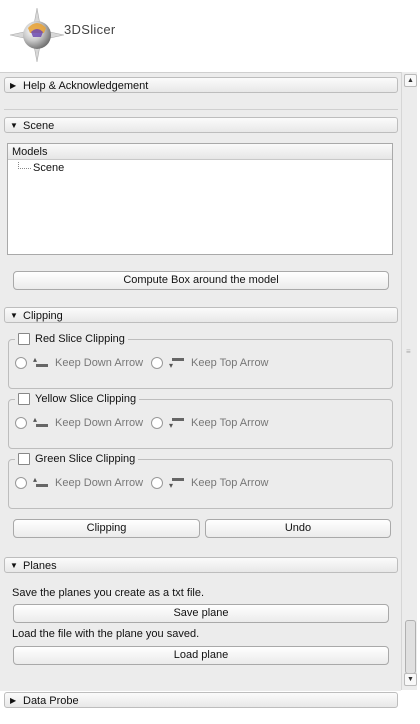  Describe the element at coordinates (210, 35) in the screenshot. I see `app-header: 3DSlicer` at that location.